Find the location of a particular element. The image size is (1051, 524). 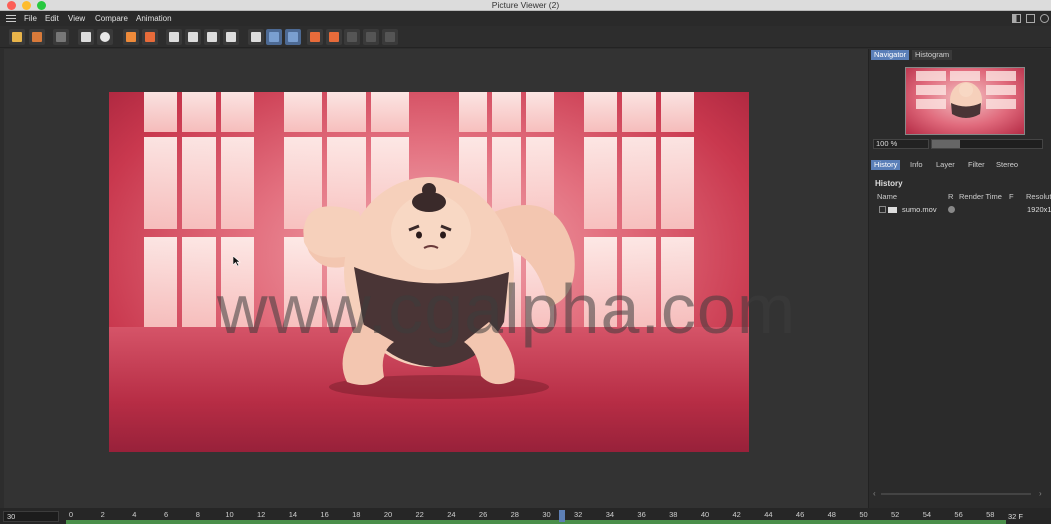

move-icon is located at coordinates (1044, 18).